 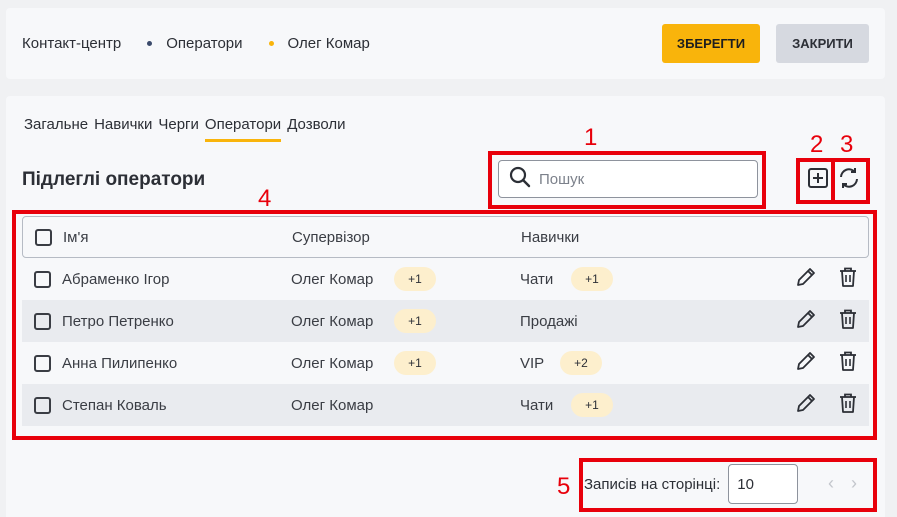 I want to click on operator-name: Анна Пилипенко, so click(x=120, y=363).